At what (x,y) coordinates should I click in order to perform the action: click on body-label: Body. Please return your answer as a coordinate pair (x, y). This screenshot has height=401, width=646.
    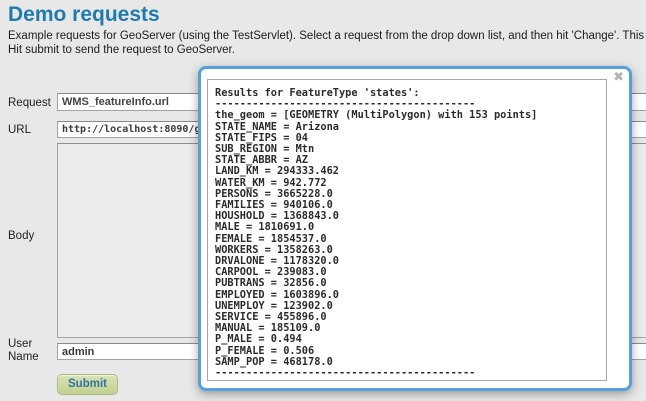
    Looking at the image, I should click on (21, 236).